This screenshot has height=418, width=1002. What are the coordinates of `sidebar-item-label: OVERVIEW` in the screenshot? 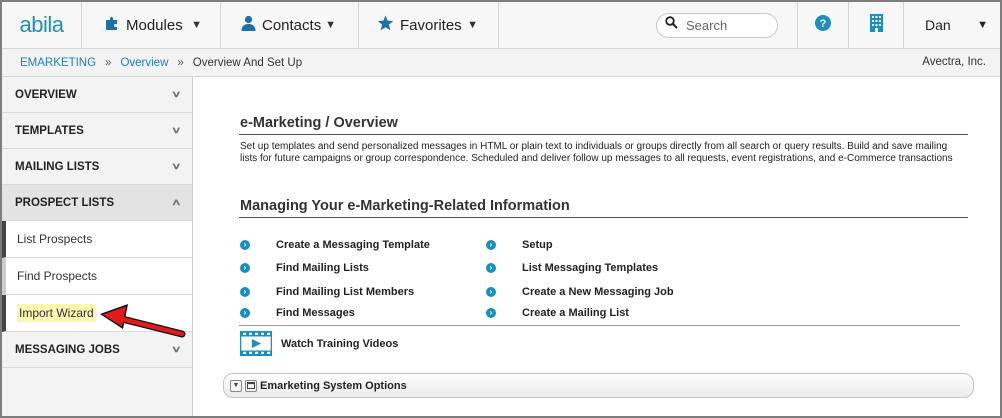 It's located at (46, 94).